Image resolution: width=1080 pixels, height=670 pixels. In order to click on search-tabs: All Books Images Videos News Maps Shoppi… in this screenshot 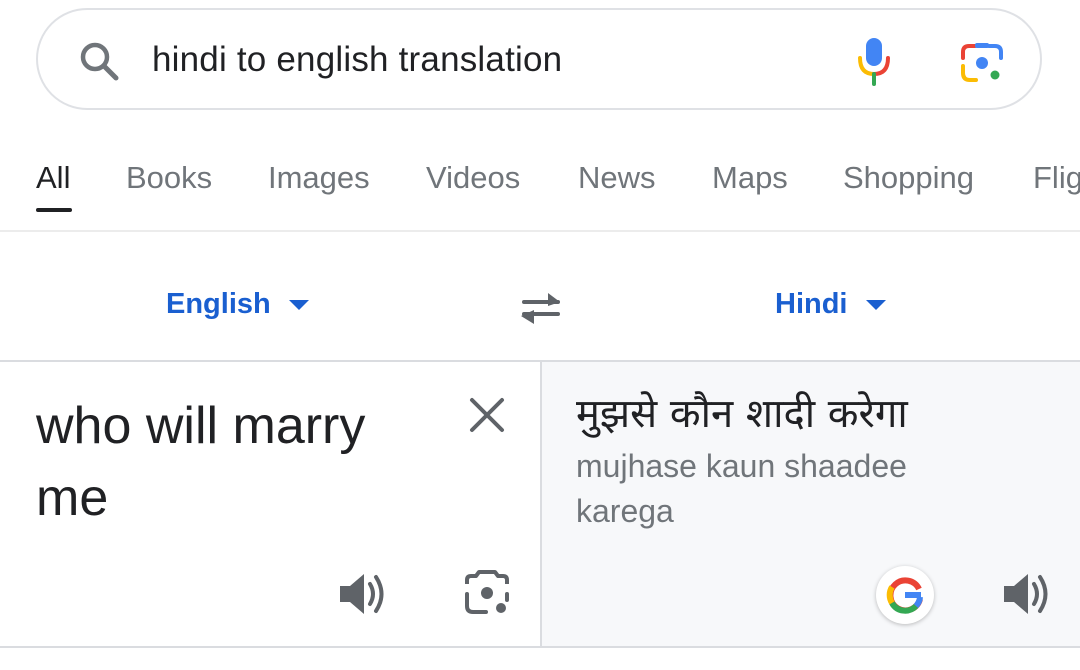, I will do `click(540, 190)`.